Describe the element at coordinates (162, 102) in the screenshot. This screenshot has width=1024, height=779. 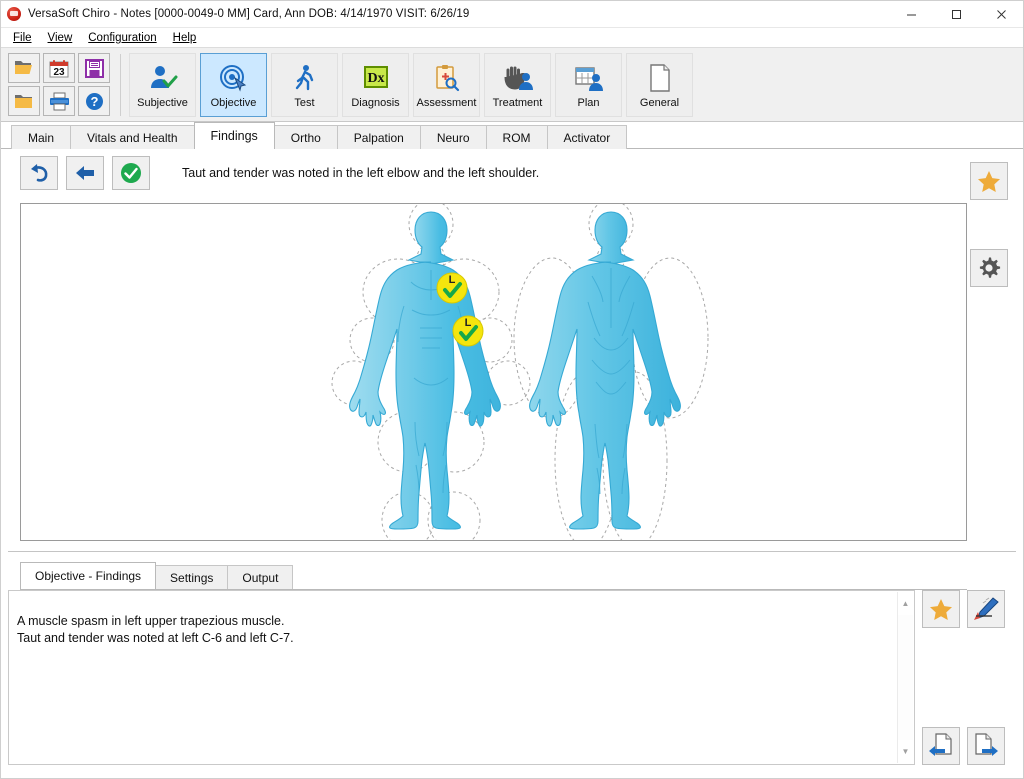
I see `subjective-label: Subjective` at that location.